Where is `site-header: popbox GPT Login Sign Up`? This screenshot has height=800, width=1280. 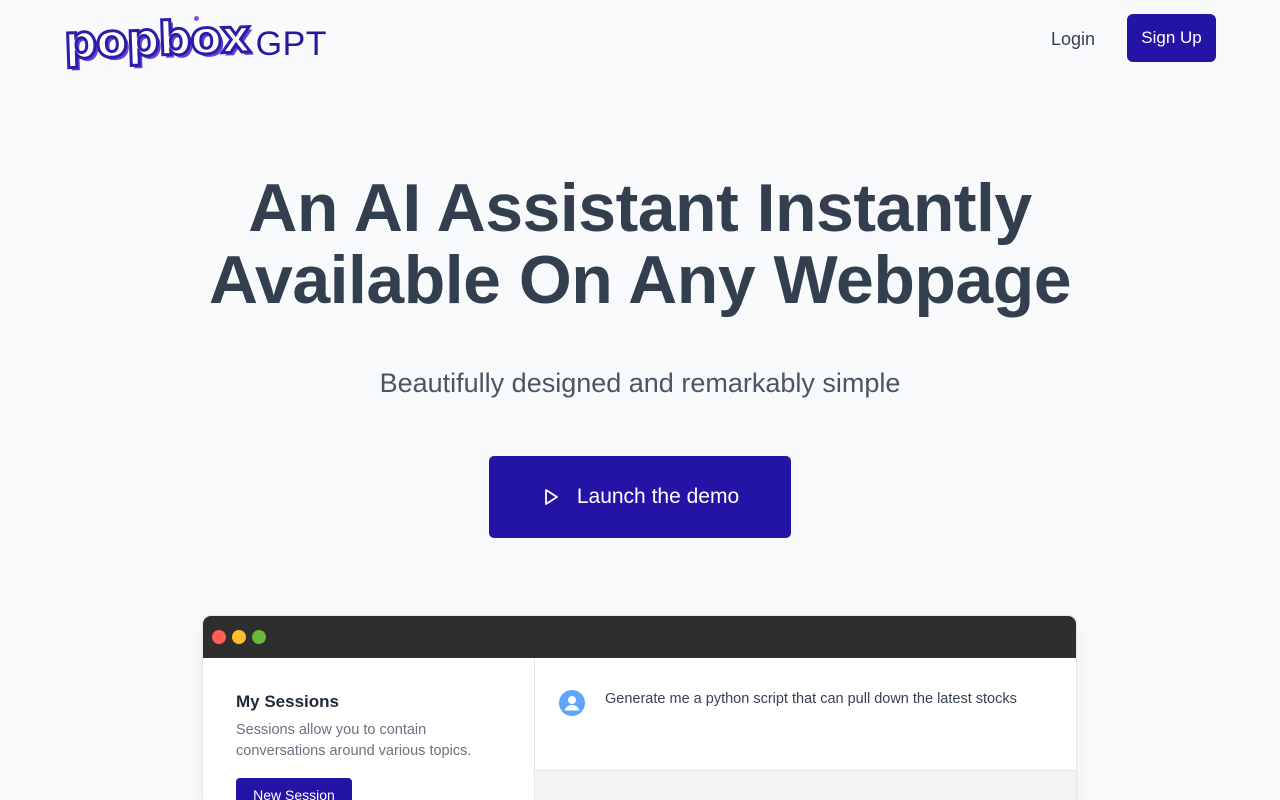
site-header: popbox GPT Login Sign Up is located at coordinates (640, 40).